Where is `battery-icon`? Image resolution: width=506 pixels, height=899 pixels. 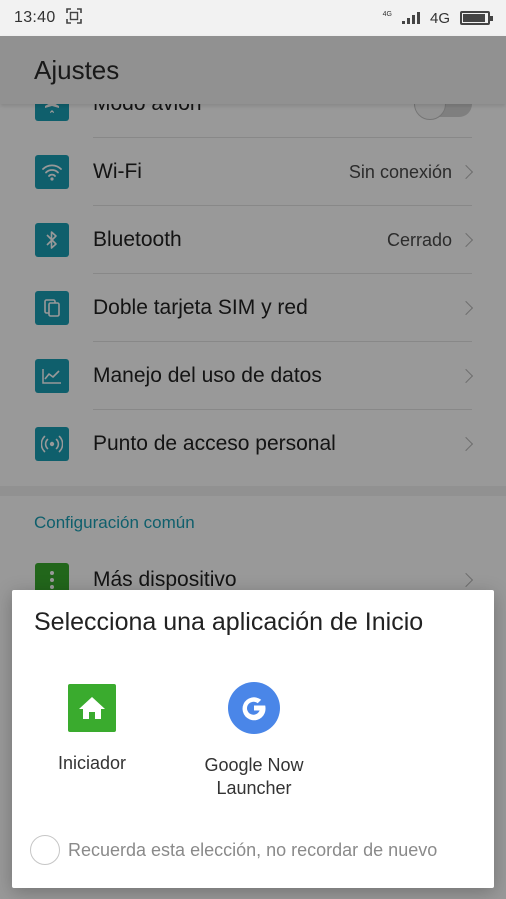
battery-icon is located at coordinates (476, 18).